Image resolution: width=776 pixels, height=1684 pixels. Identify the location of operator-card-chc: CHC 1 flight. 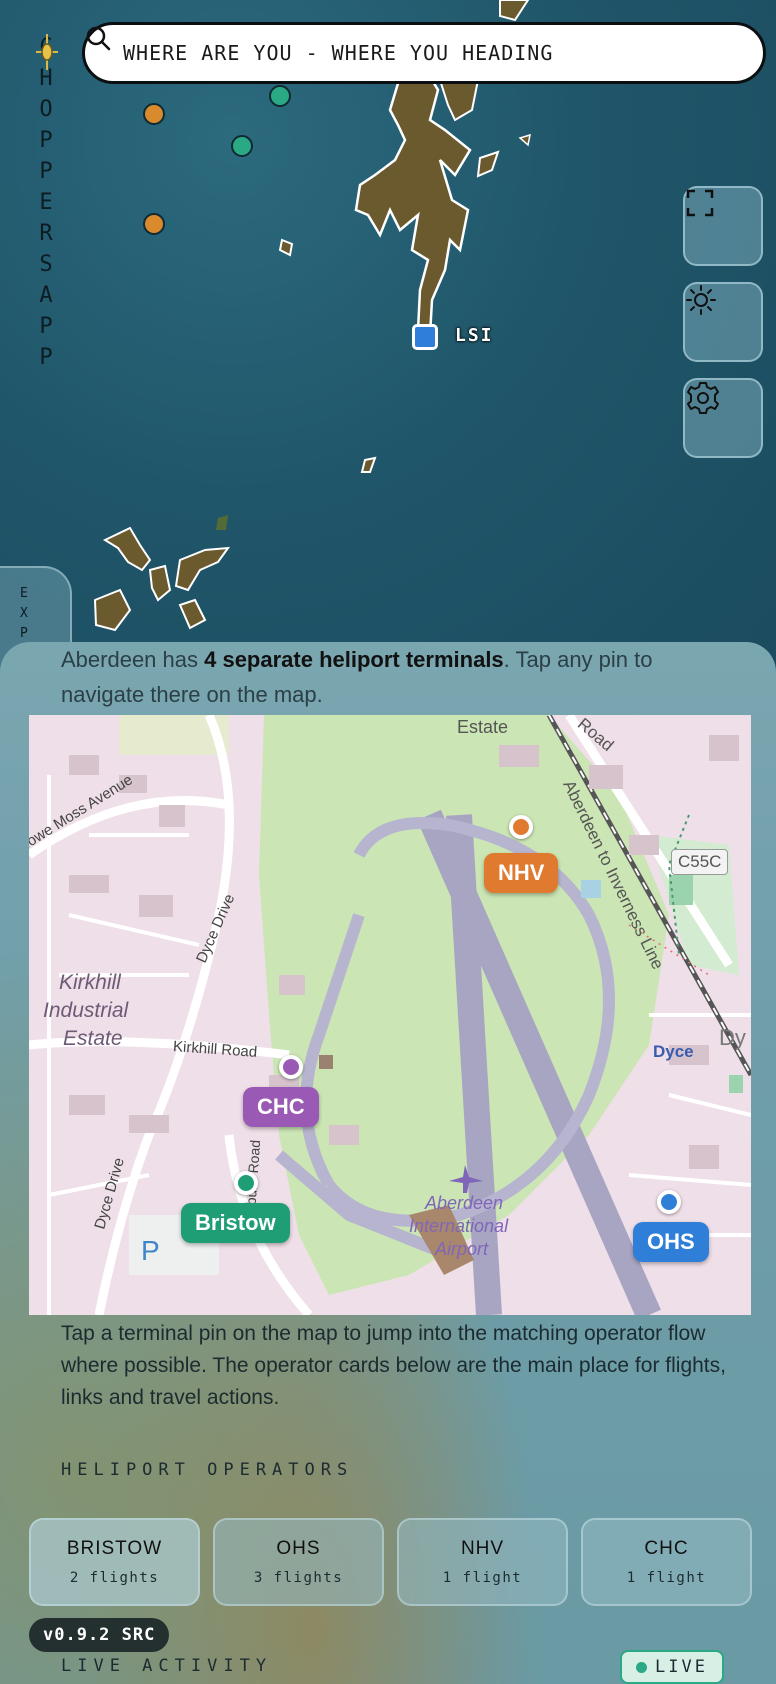
(666, 1562).